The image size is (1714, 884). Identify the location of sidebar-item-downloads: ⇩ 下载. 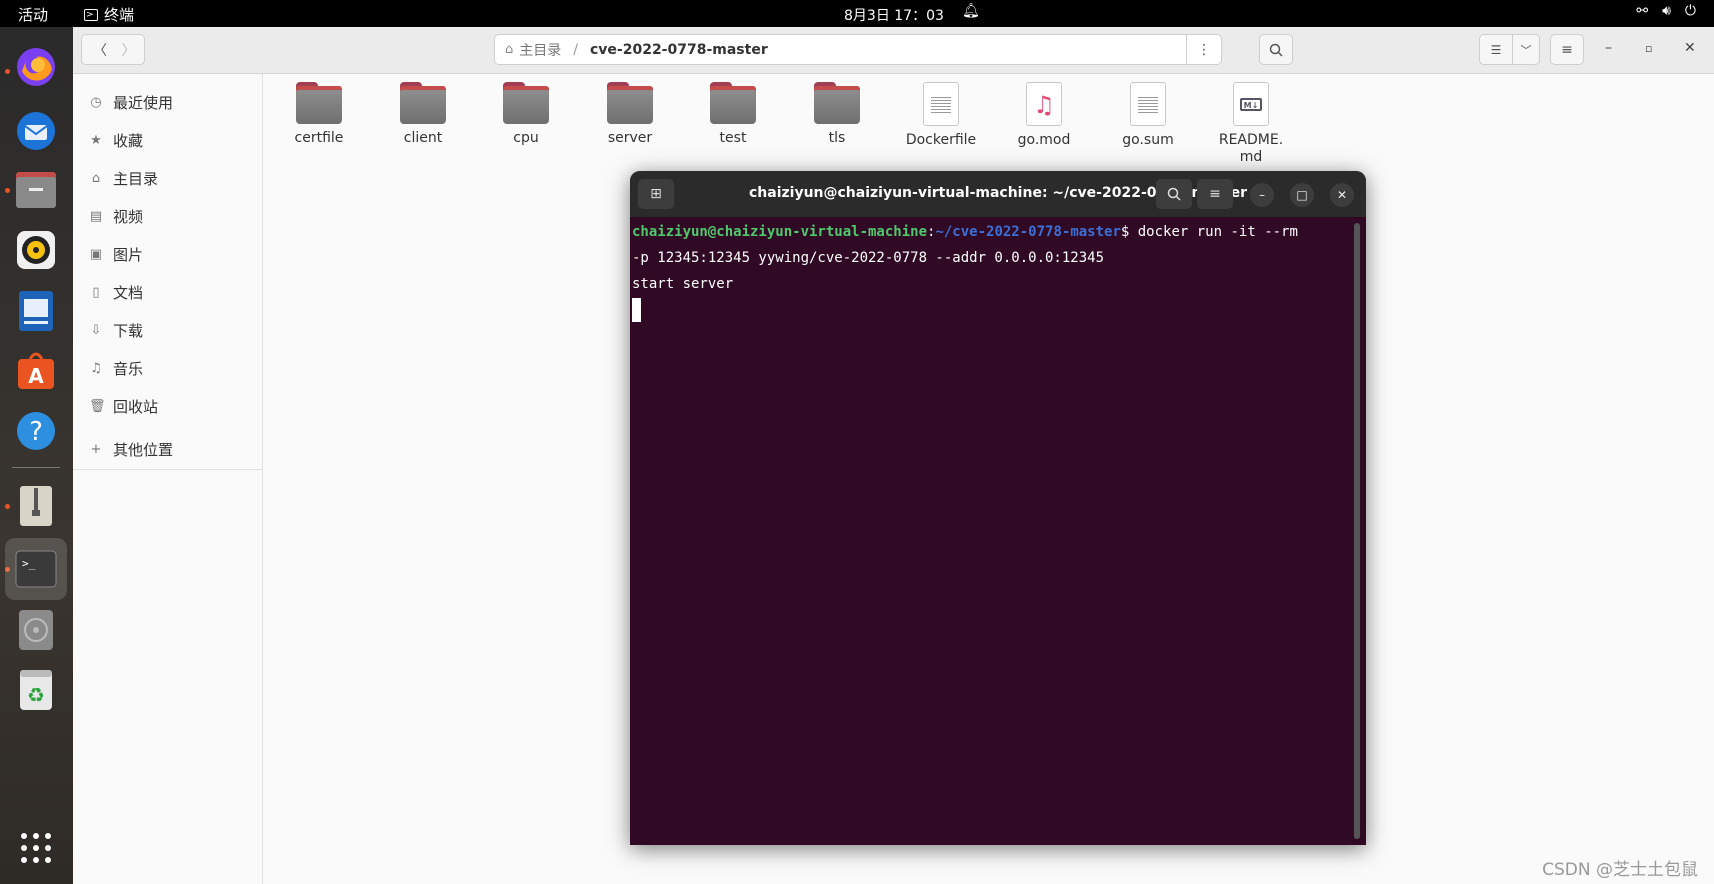
(116, 330).